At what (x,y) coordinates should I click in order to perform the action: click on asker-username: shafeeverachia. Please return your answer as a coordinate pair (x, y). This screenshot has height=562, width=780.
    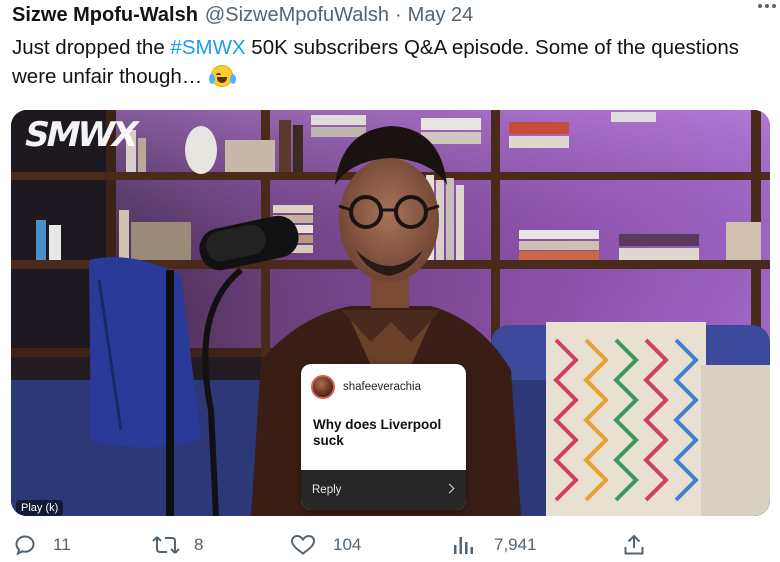
    Looking at the image, I should click on (382, 387).